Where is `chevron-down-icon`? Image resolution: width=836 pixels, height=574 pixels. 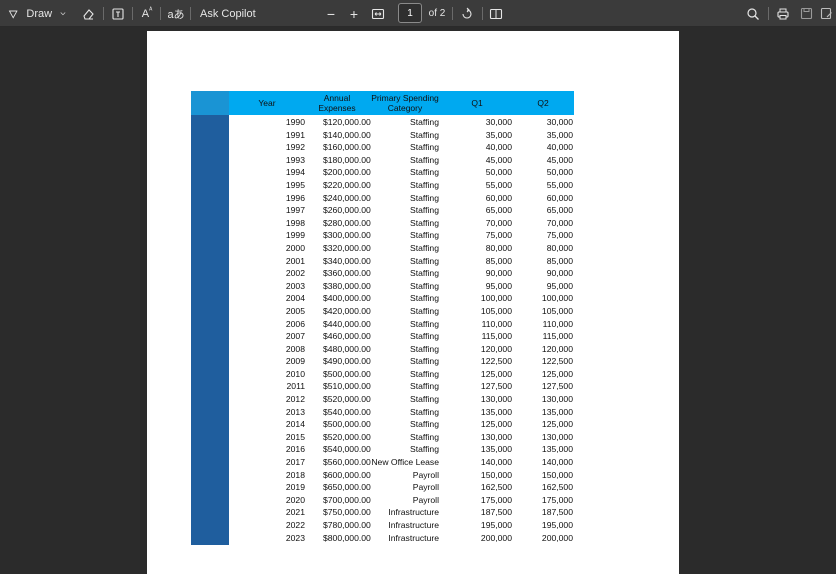 chevron-down-icon is located at coordinates (63, 13).